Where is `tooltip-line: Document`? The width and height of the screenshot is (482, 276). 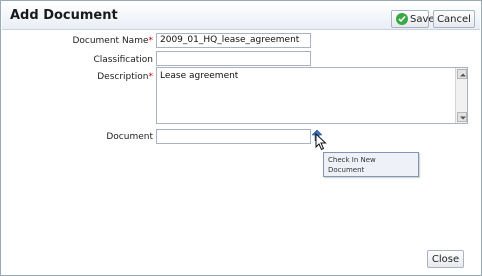 tooltip-line: Document is located at coordinates (346, 170).